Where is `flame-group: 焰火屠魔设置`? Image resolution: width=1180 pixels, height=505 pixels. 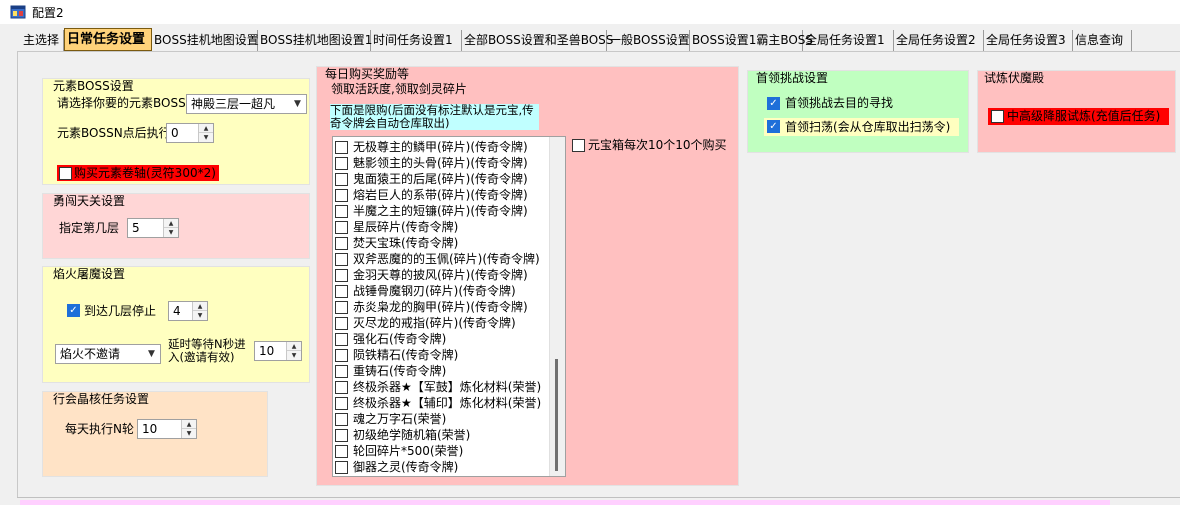 flame-group: 焰火屠魔设置 is located at coordinates (176, 324).